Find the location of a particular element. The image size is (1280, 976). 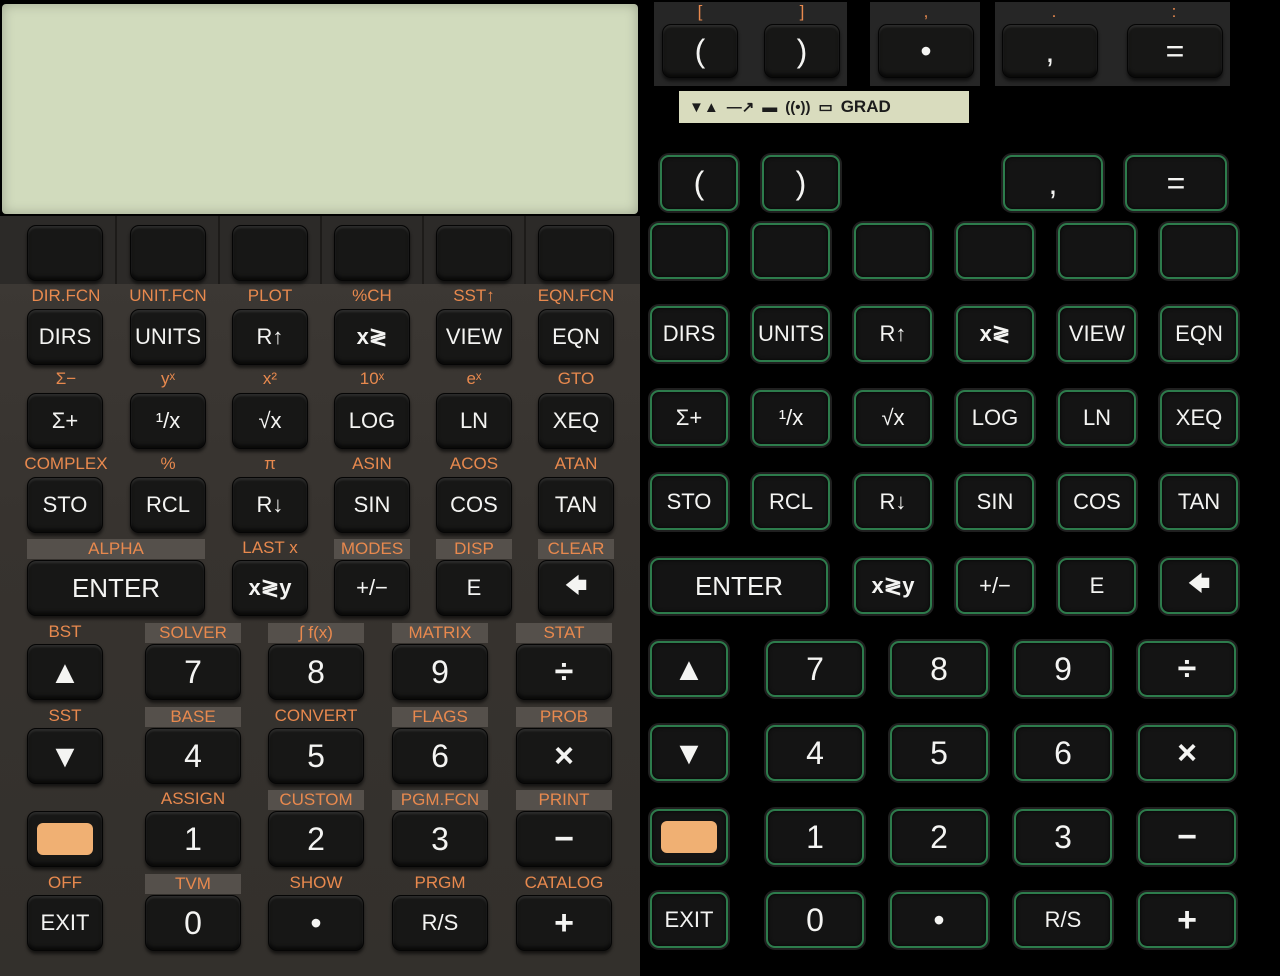

sigma-plus-key: Σ+ is located at coordinates (65, 421).